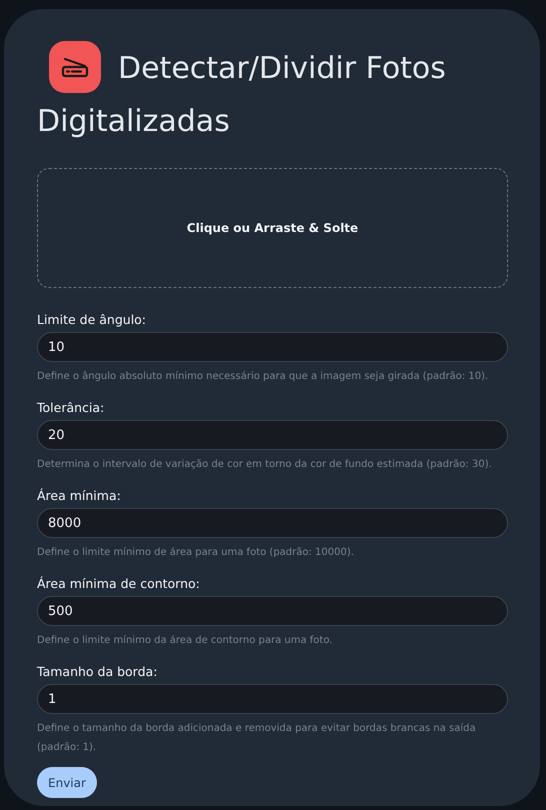 The image size is (546, 810). I want to click on input-field: 1, so click(272, 699).